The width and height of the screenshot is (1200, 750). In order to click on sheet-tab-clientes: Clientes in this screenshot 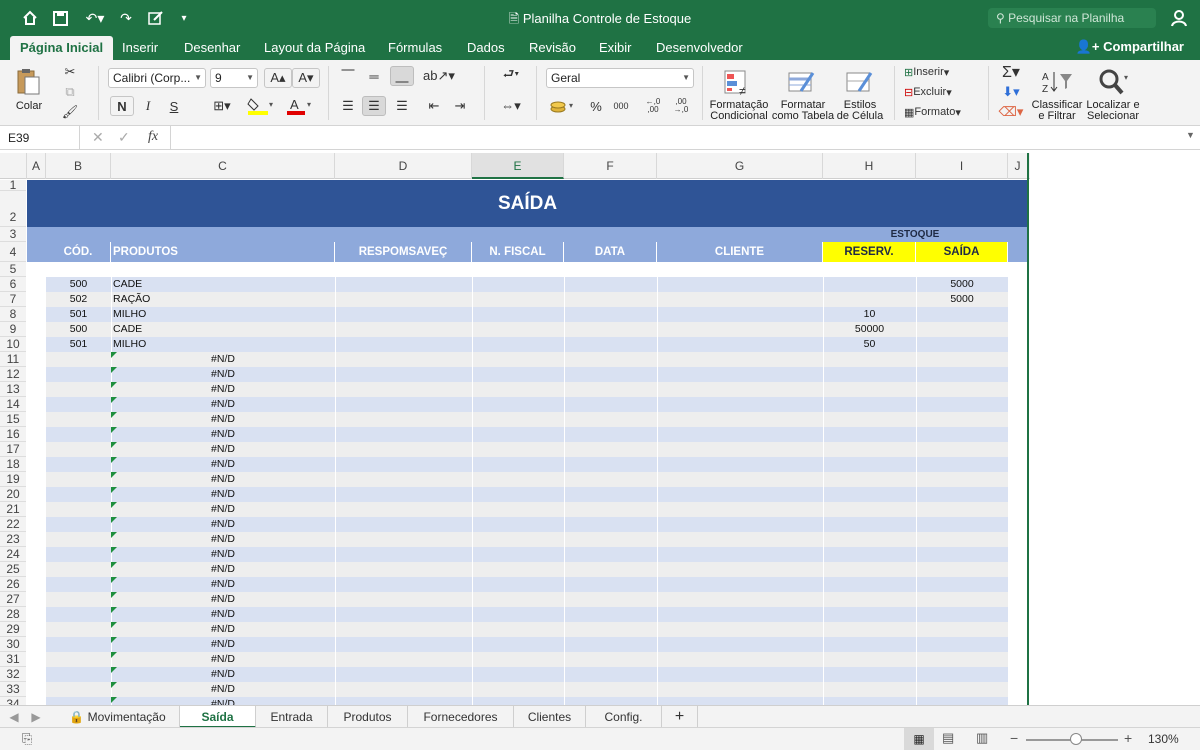, I will do `click(550, 717)`.